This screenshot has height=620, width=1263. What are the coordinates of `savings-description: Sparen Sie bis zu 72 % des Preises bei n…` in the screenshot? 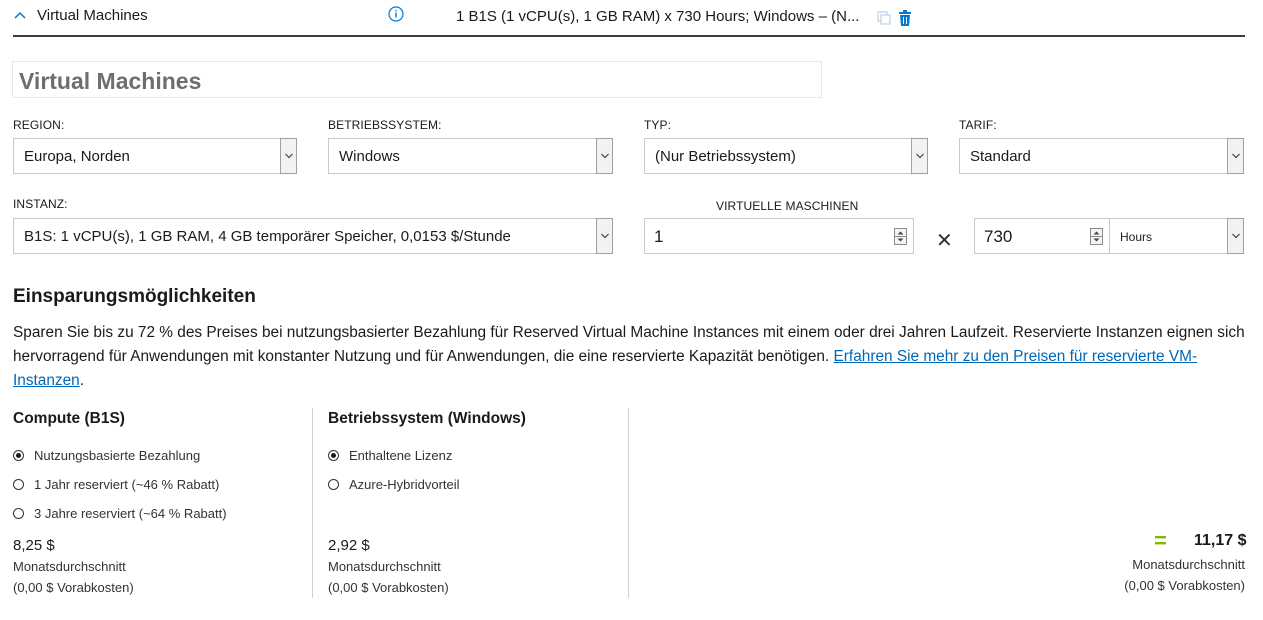 It's located at (633, 357).